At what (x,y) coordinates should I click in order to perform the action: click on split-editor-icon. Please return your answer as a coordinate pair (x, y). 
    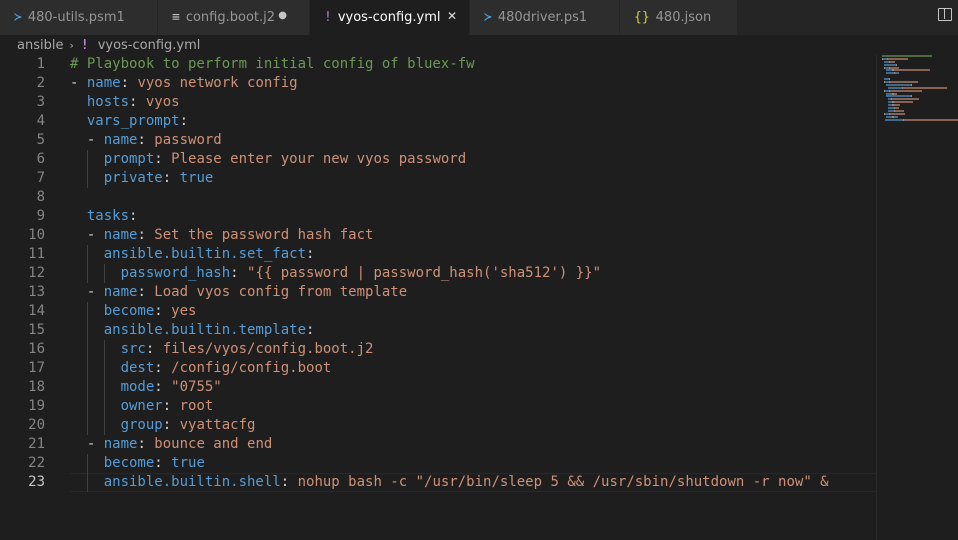
    Looking at the image, I should click on (945, 14).